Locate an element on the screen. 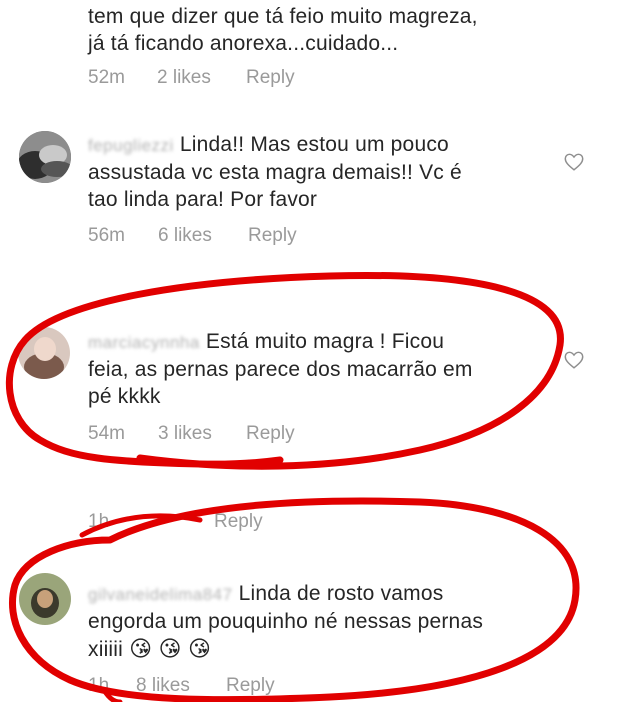  comment-text-fragment: Está muito magra ! Ficou is located at coordinates (325, 341).